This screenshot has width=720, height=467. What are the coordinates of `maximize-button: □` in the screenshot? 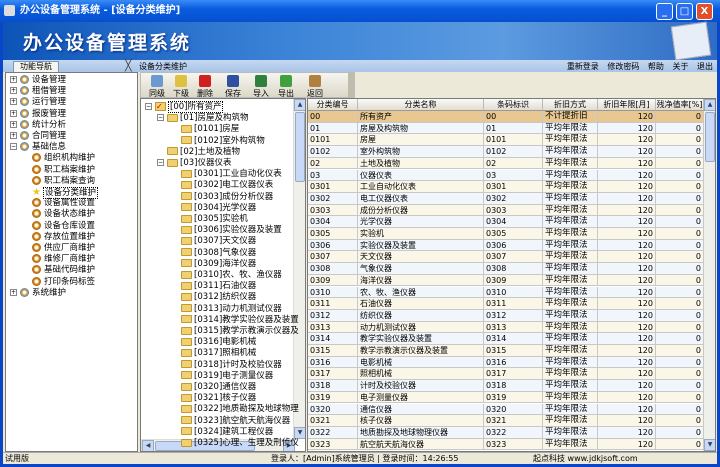 It's located at (684, 11).